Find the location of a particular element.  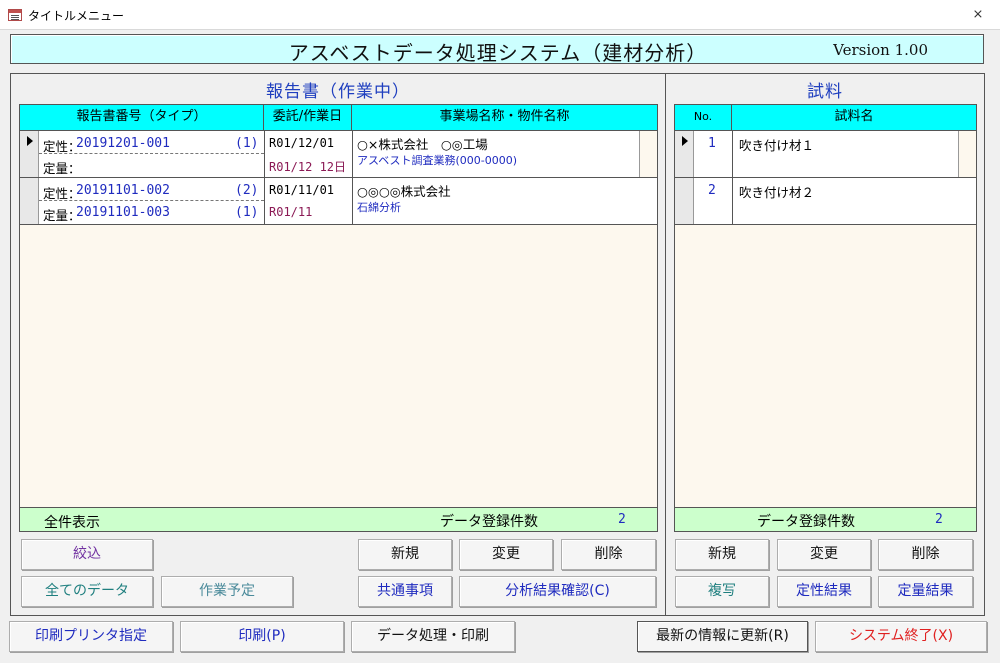

work-date: R01/12 12日 is located at coordinates (308, 167).